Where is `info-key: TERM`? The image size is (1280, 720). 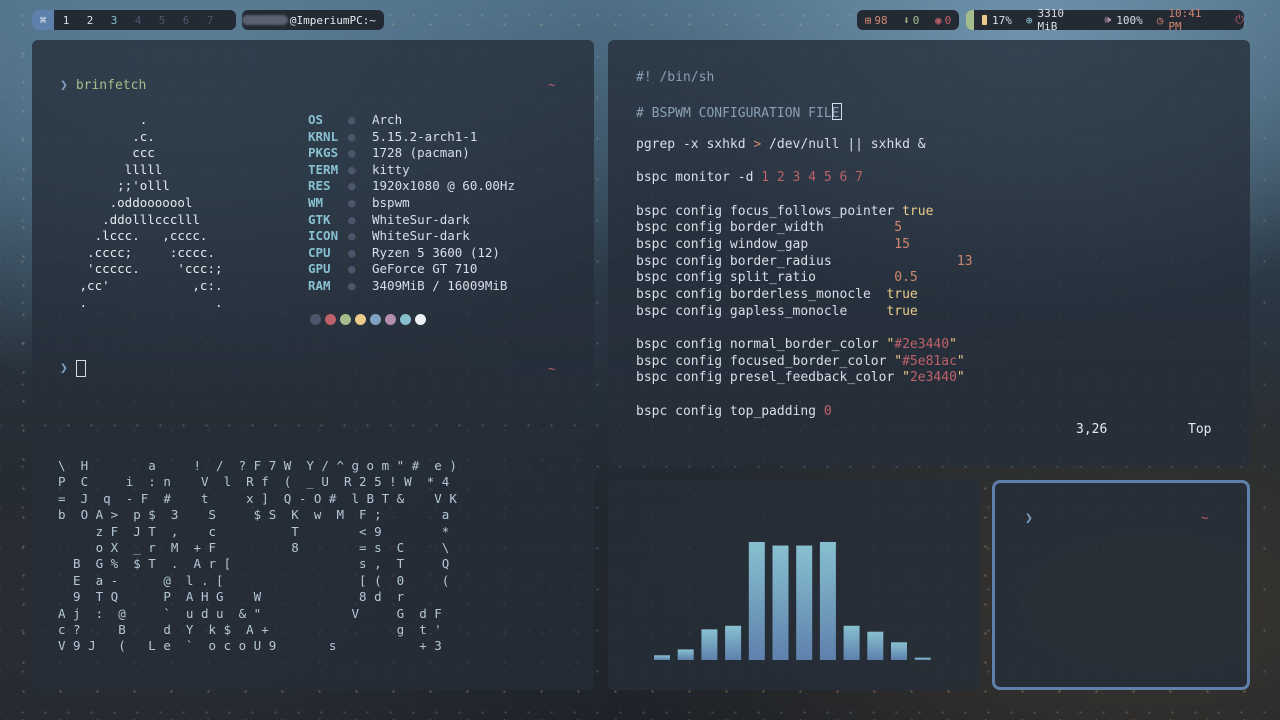
info-key: TERM is located at coordinates (323, 169).